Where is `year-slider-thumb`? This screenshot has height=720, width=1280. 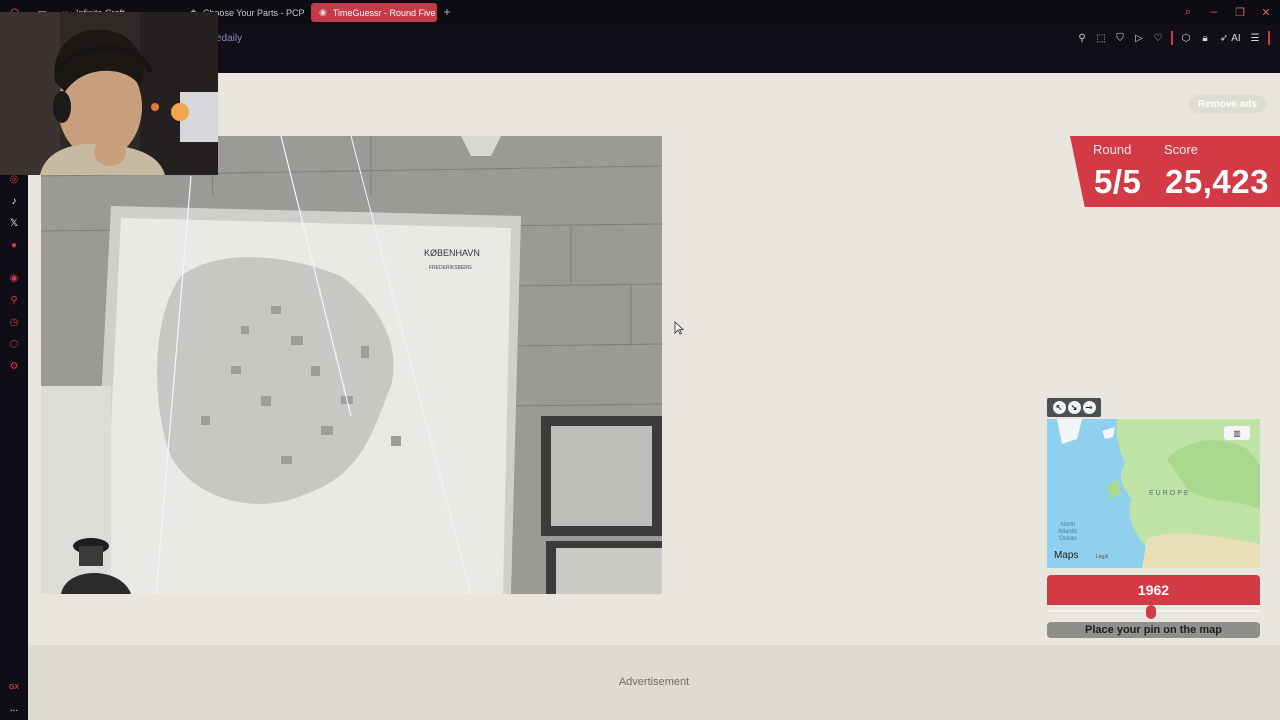
year-slider-thumb is located at coordinates (1151, 612).